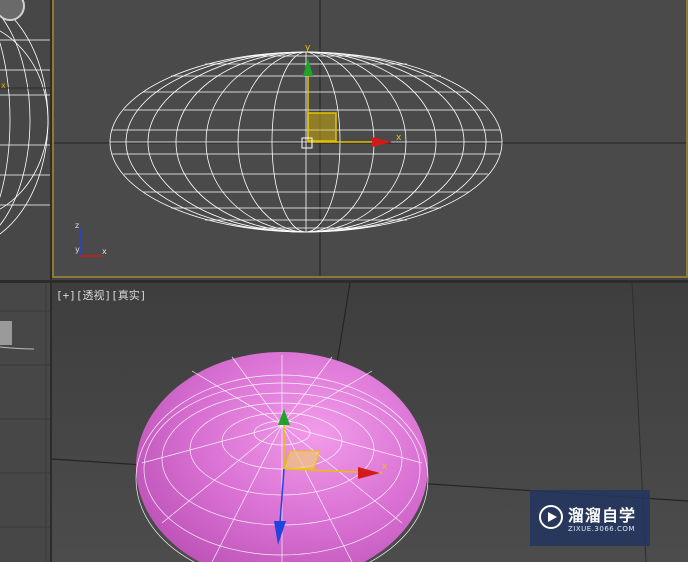 The height and width of the screenshot is (562, 688). Describe the element at coordinates (351, 96) in the screenshot. I see `move-gizmo: y x` at that location.